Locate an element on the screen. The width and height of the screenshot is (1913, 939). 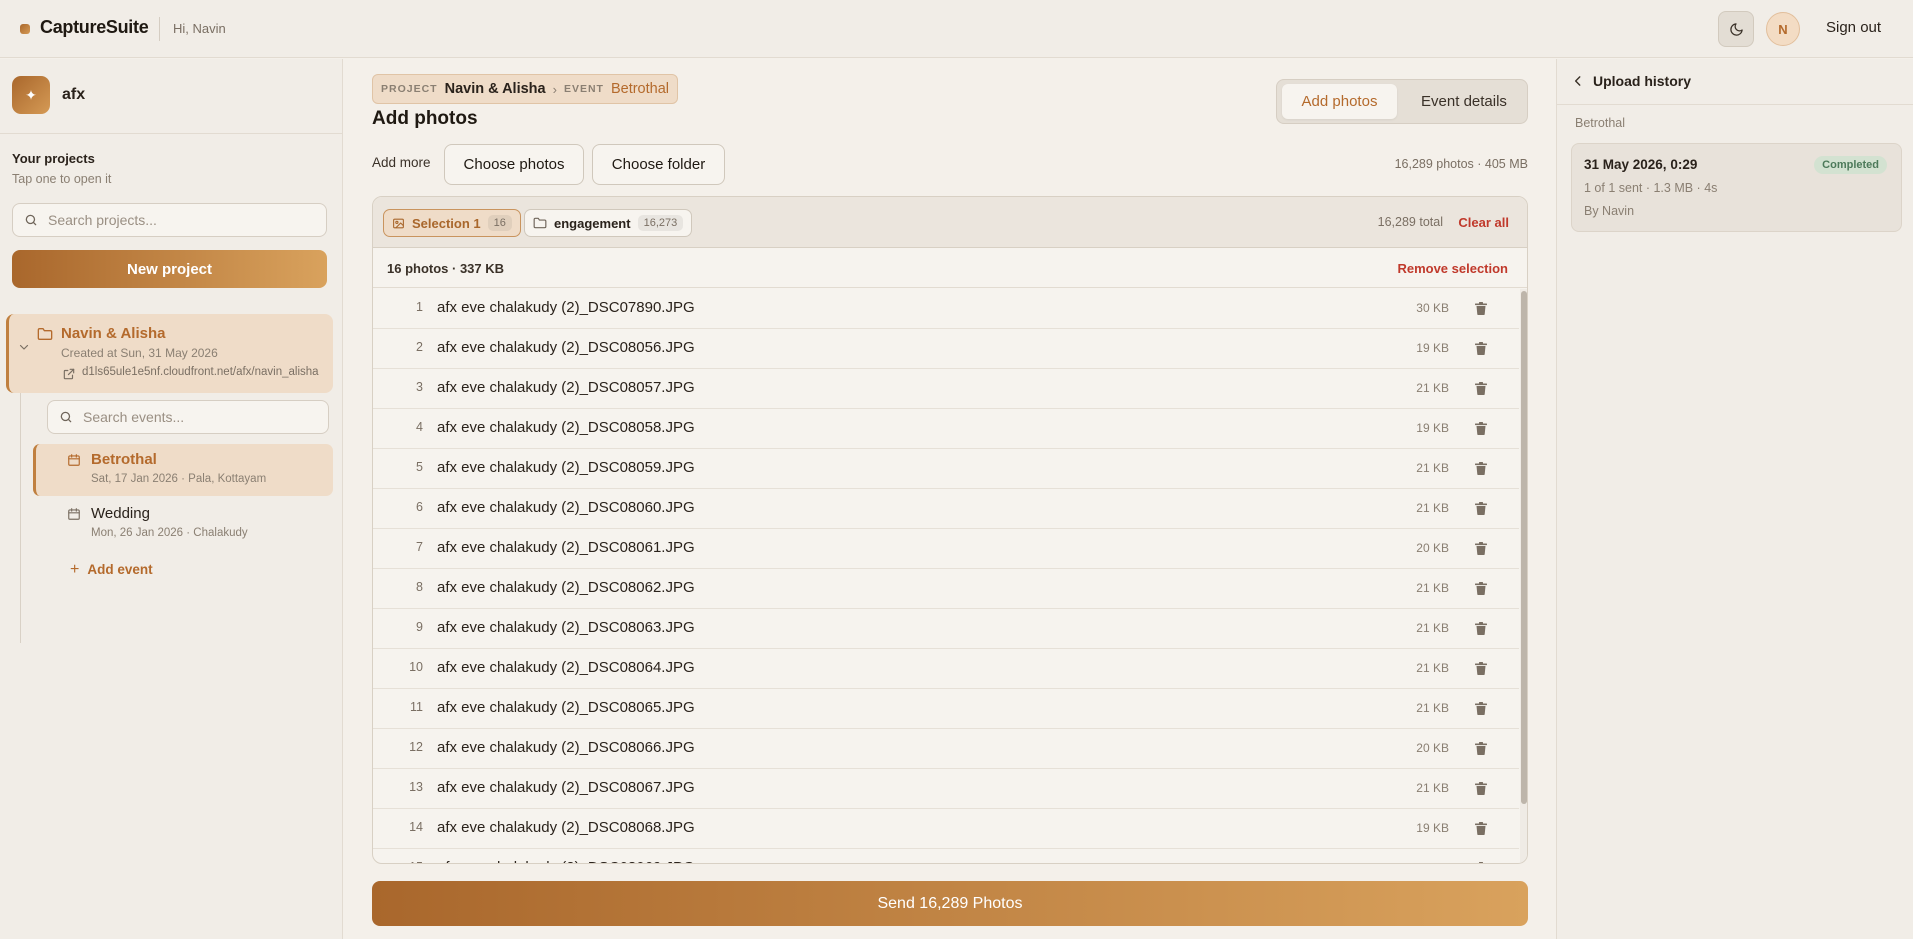
chevron-down-icon is located at coordinates (24, 347).